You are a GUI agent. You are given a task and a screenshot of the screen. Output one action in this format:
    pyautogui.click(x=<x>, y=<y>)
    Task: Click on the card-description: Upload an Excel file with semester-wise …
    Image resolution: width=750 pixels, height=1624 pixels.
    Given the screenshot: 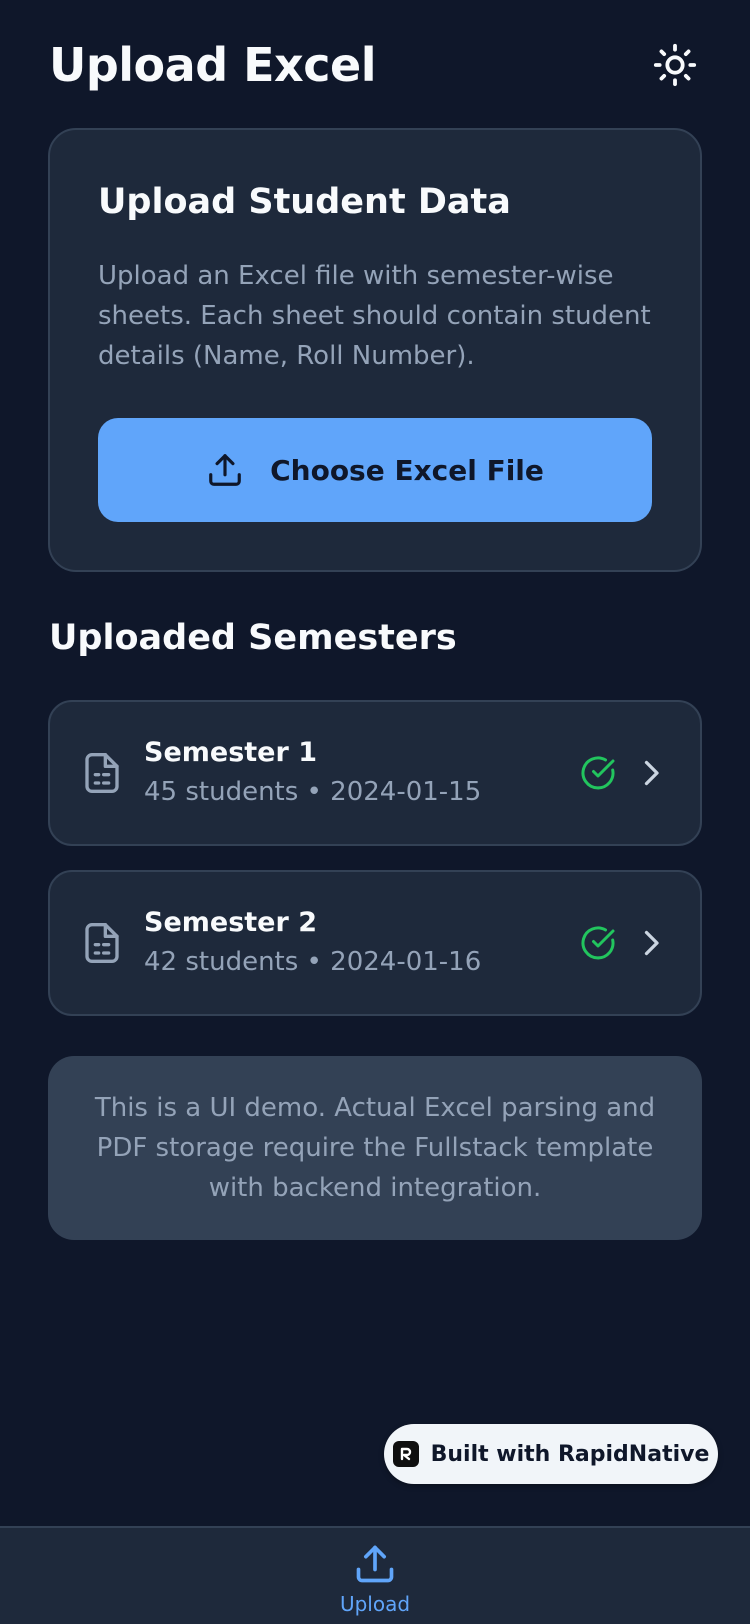 What is the action you would take?
    pyautogui.click(x=374, y=316)
    